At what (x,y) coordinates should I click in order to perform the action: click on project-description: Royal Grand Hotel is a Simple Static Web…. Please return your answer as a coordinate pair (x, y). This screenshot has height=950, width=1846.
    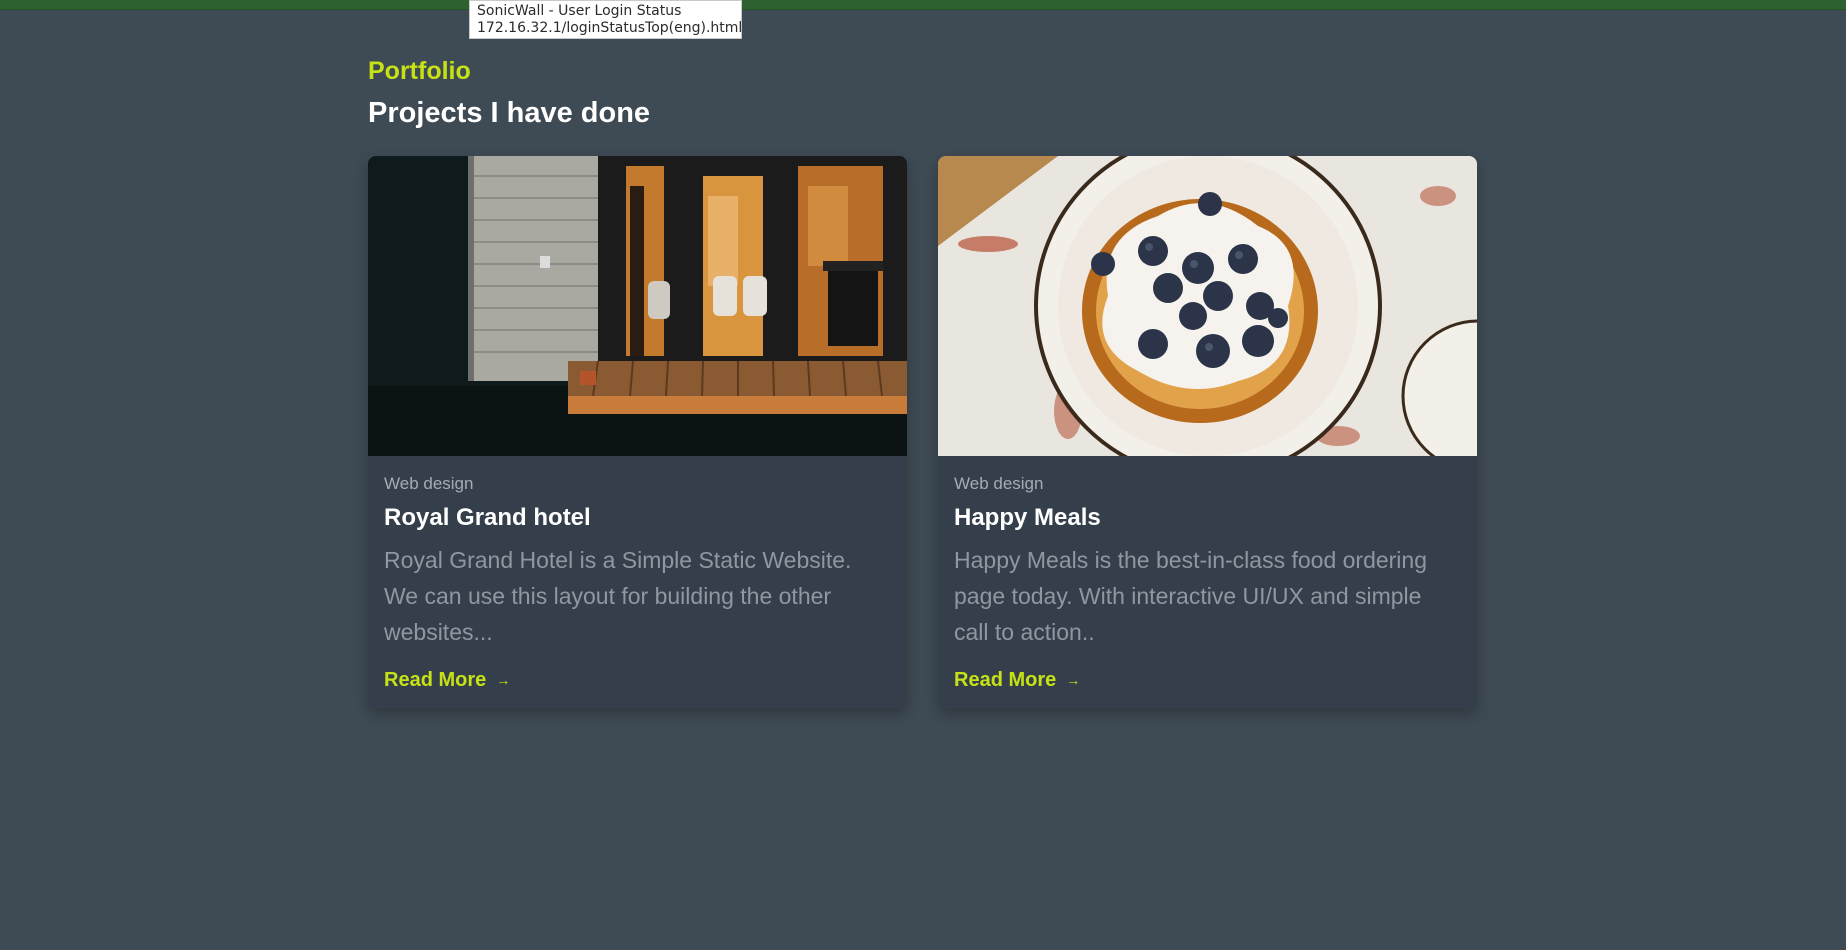
    Looking at the image, I should click on (618, 596).